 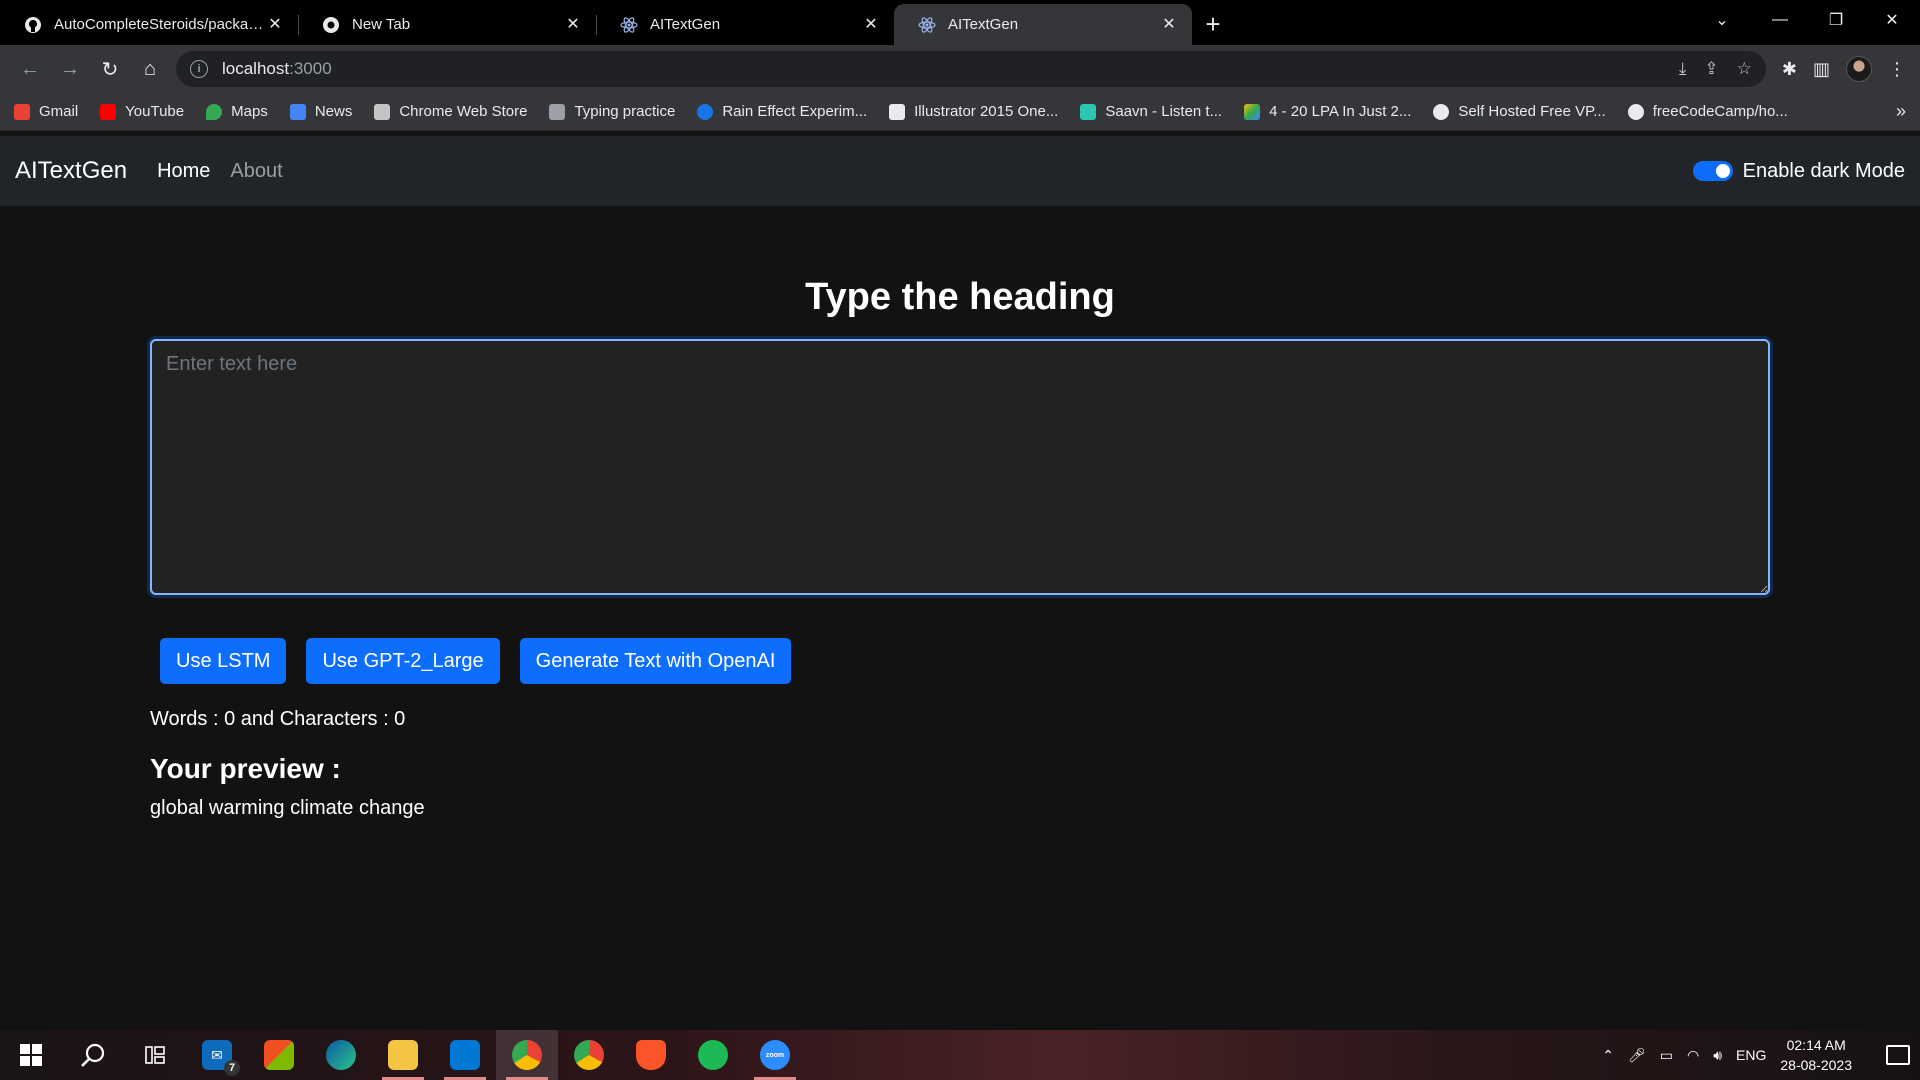 I want to click on bookmark-star-icon: ☆, so click(x=1744, y=69).